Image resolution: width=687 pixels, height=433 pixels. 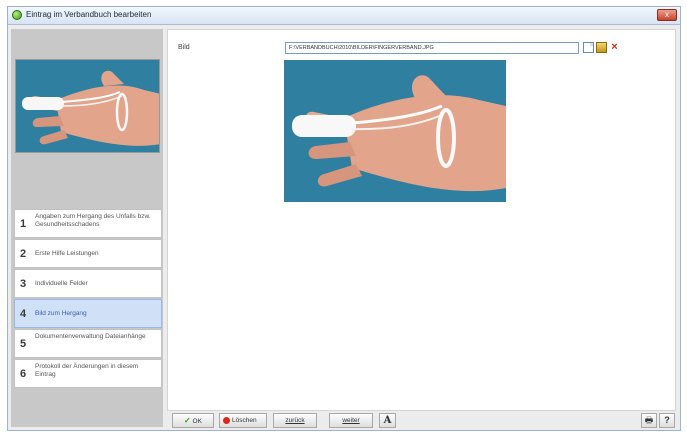 What do you see at coordinates (601, 47) in the screenshot?
I see `open-folder-icon` at bounding box center [601, 47].